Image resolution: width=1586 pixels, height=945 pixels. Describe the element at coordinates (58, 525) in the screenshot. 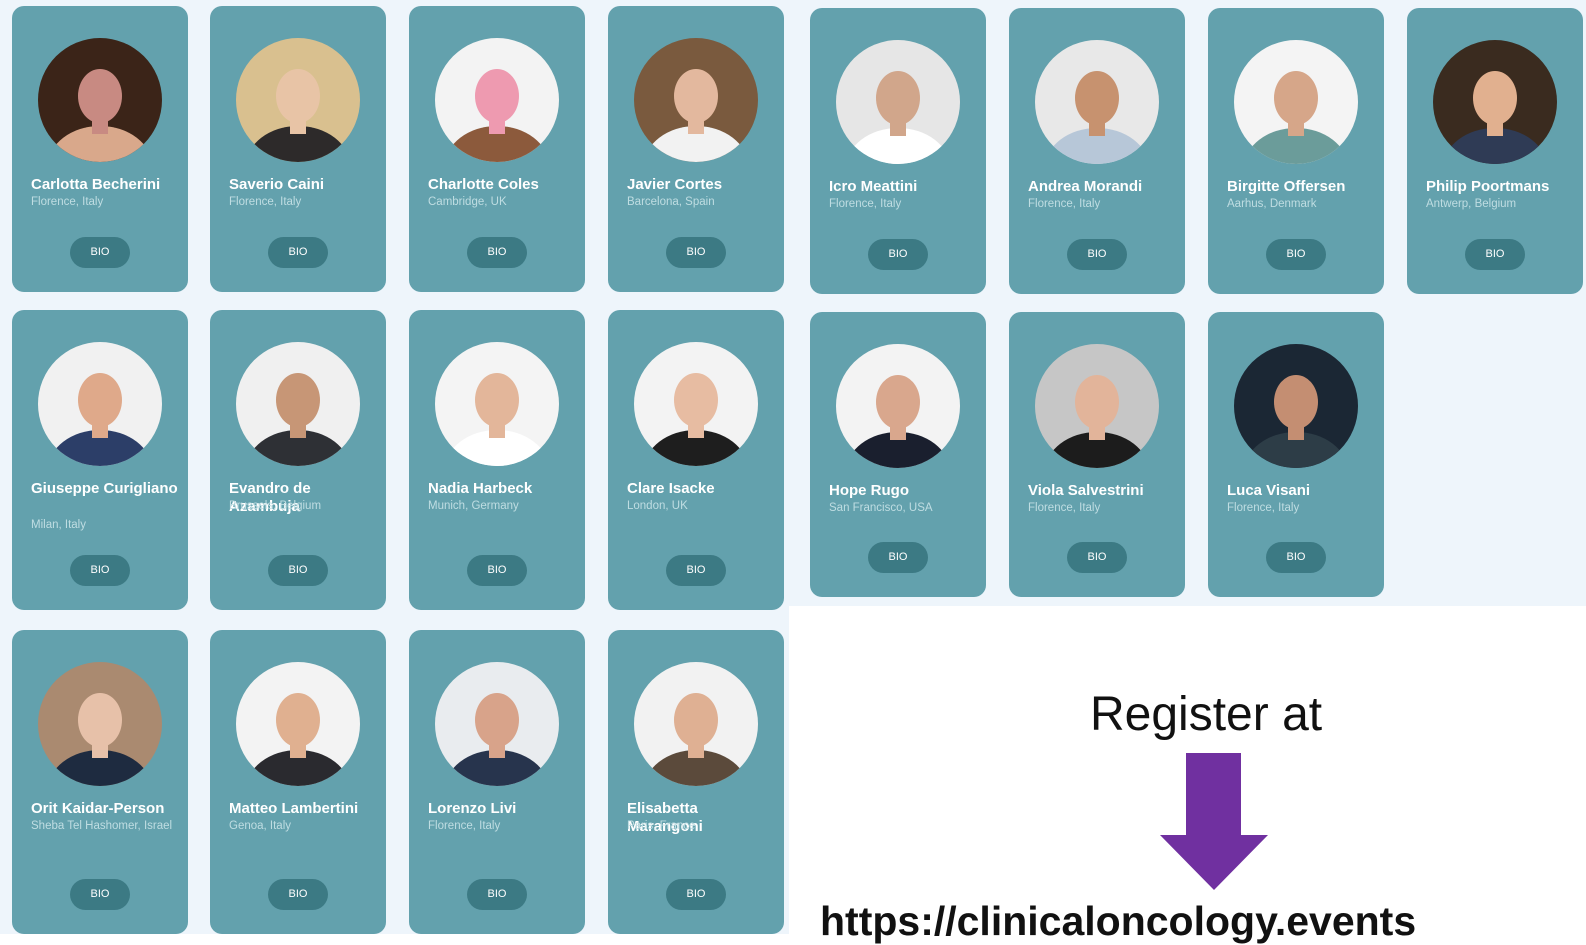

I see `speaker-location: Milan, Italy` at that location.